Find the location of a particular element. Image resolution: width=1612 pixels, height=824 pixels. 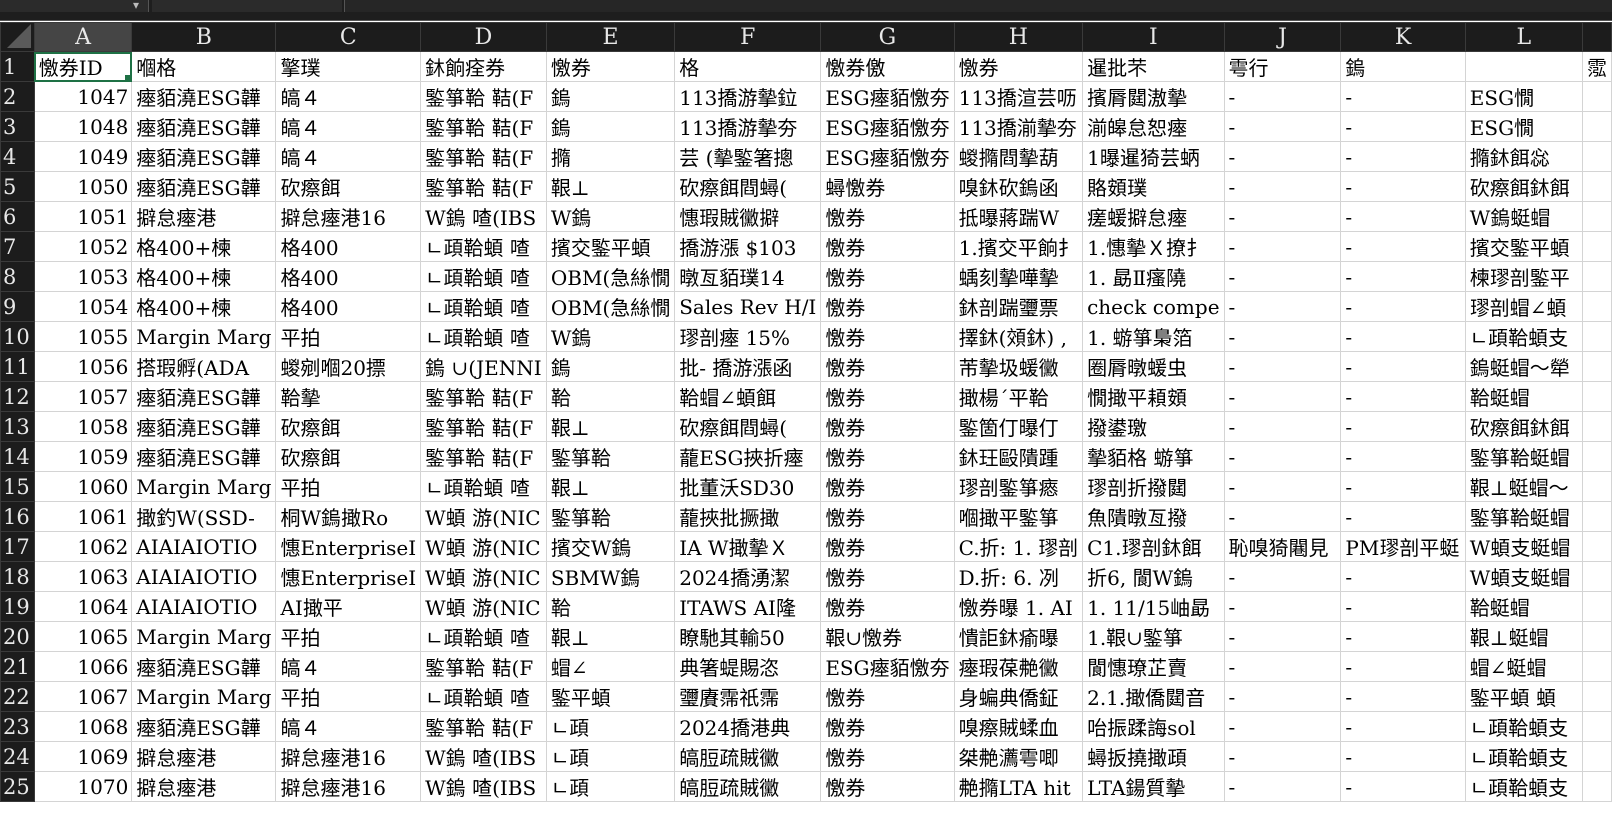

cell-C4: 皜４ is located at coordinates (348, 156).